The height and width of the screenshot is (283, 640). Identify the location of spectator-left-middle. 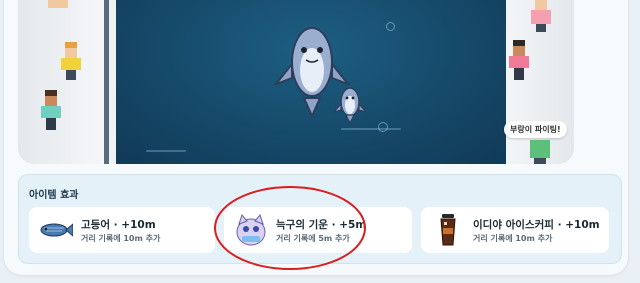
(71, 61).